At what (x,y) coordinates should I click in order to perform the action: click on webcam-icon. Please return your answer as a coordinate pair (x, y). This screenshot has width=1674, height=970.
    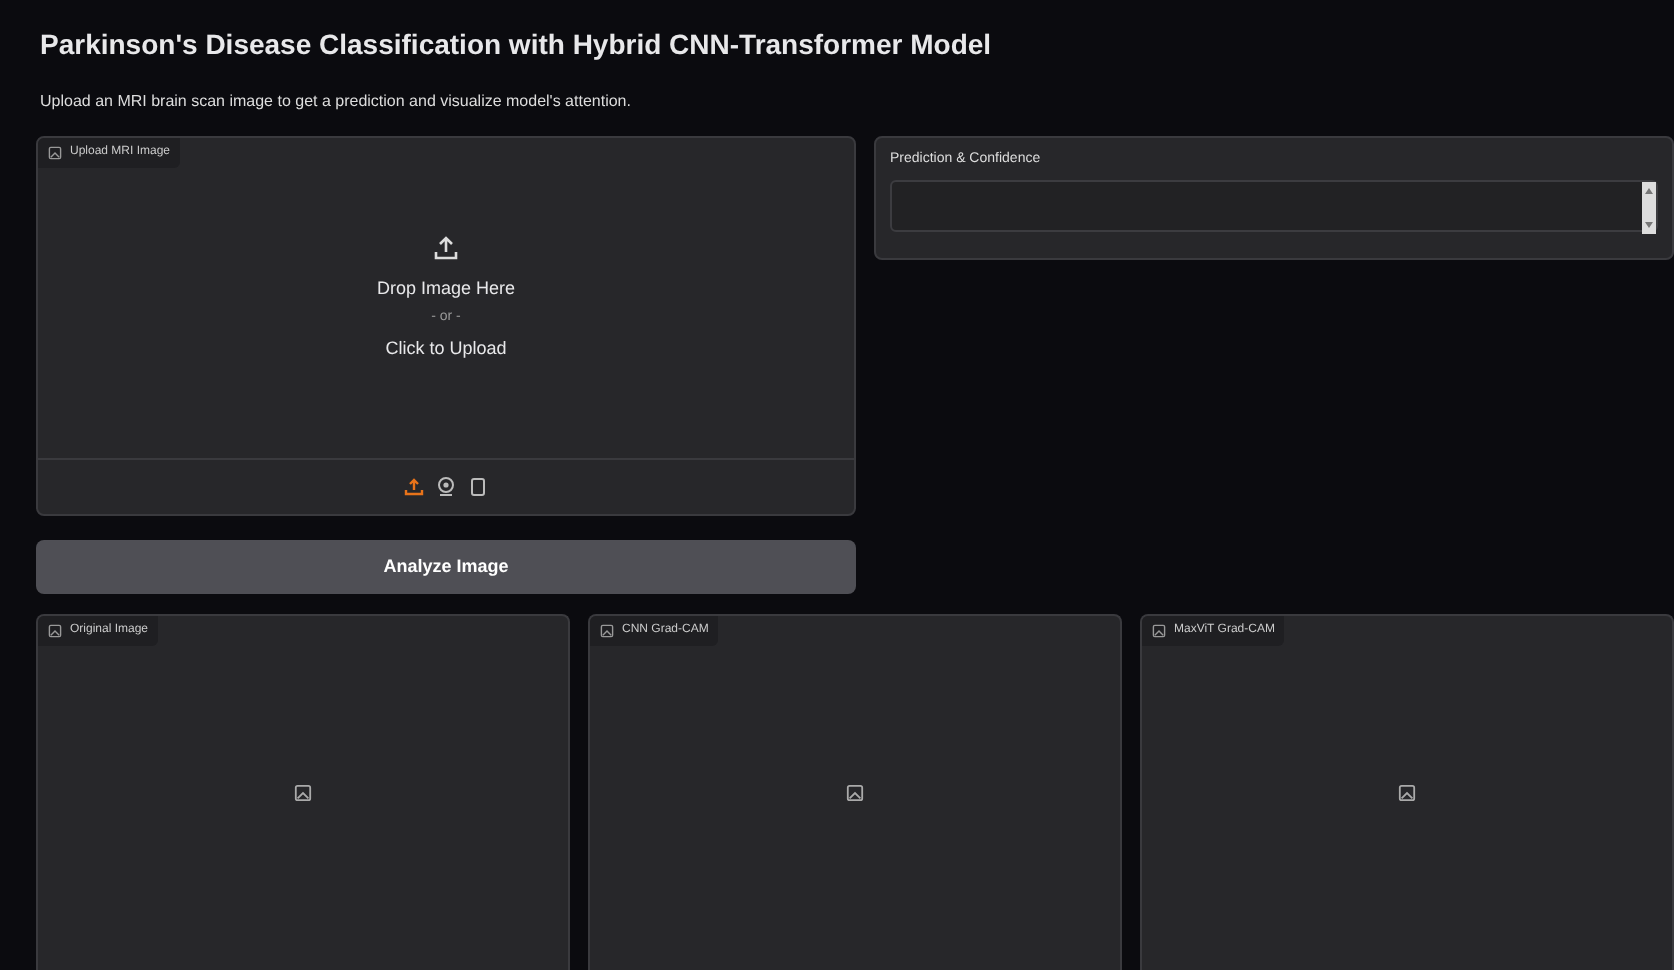
    Looking at the image, I should click on (446, 486).